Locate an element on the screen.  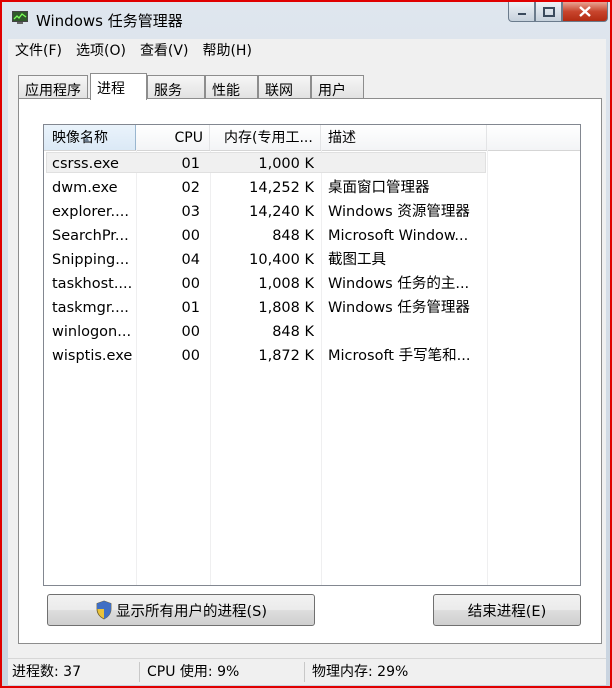
tab-processes: 进程 is located at coordinates (118, 86).